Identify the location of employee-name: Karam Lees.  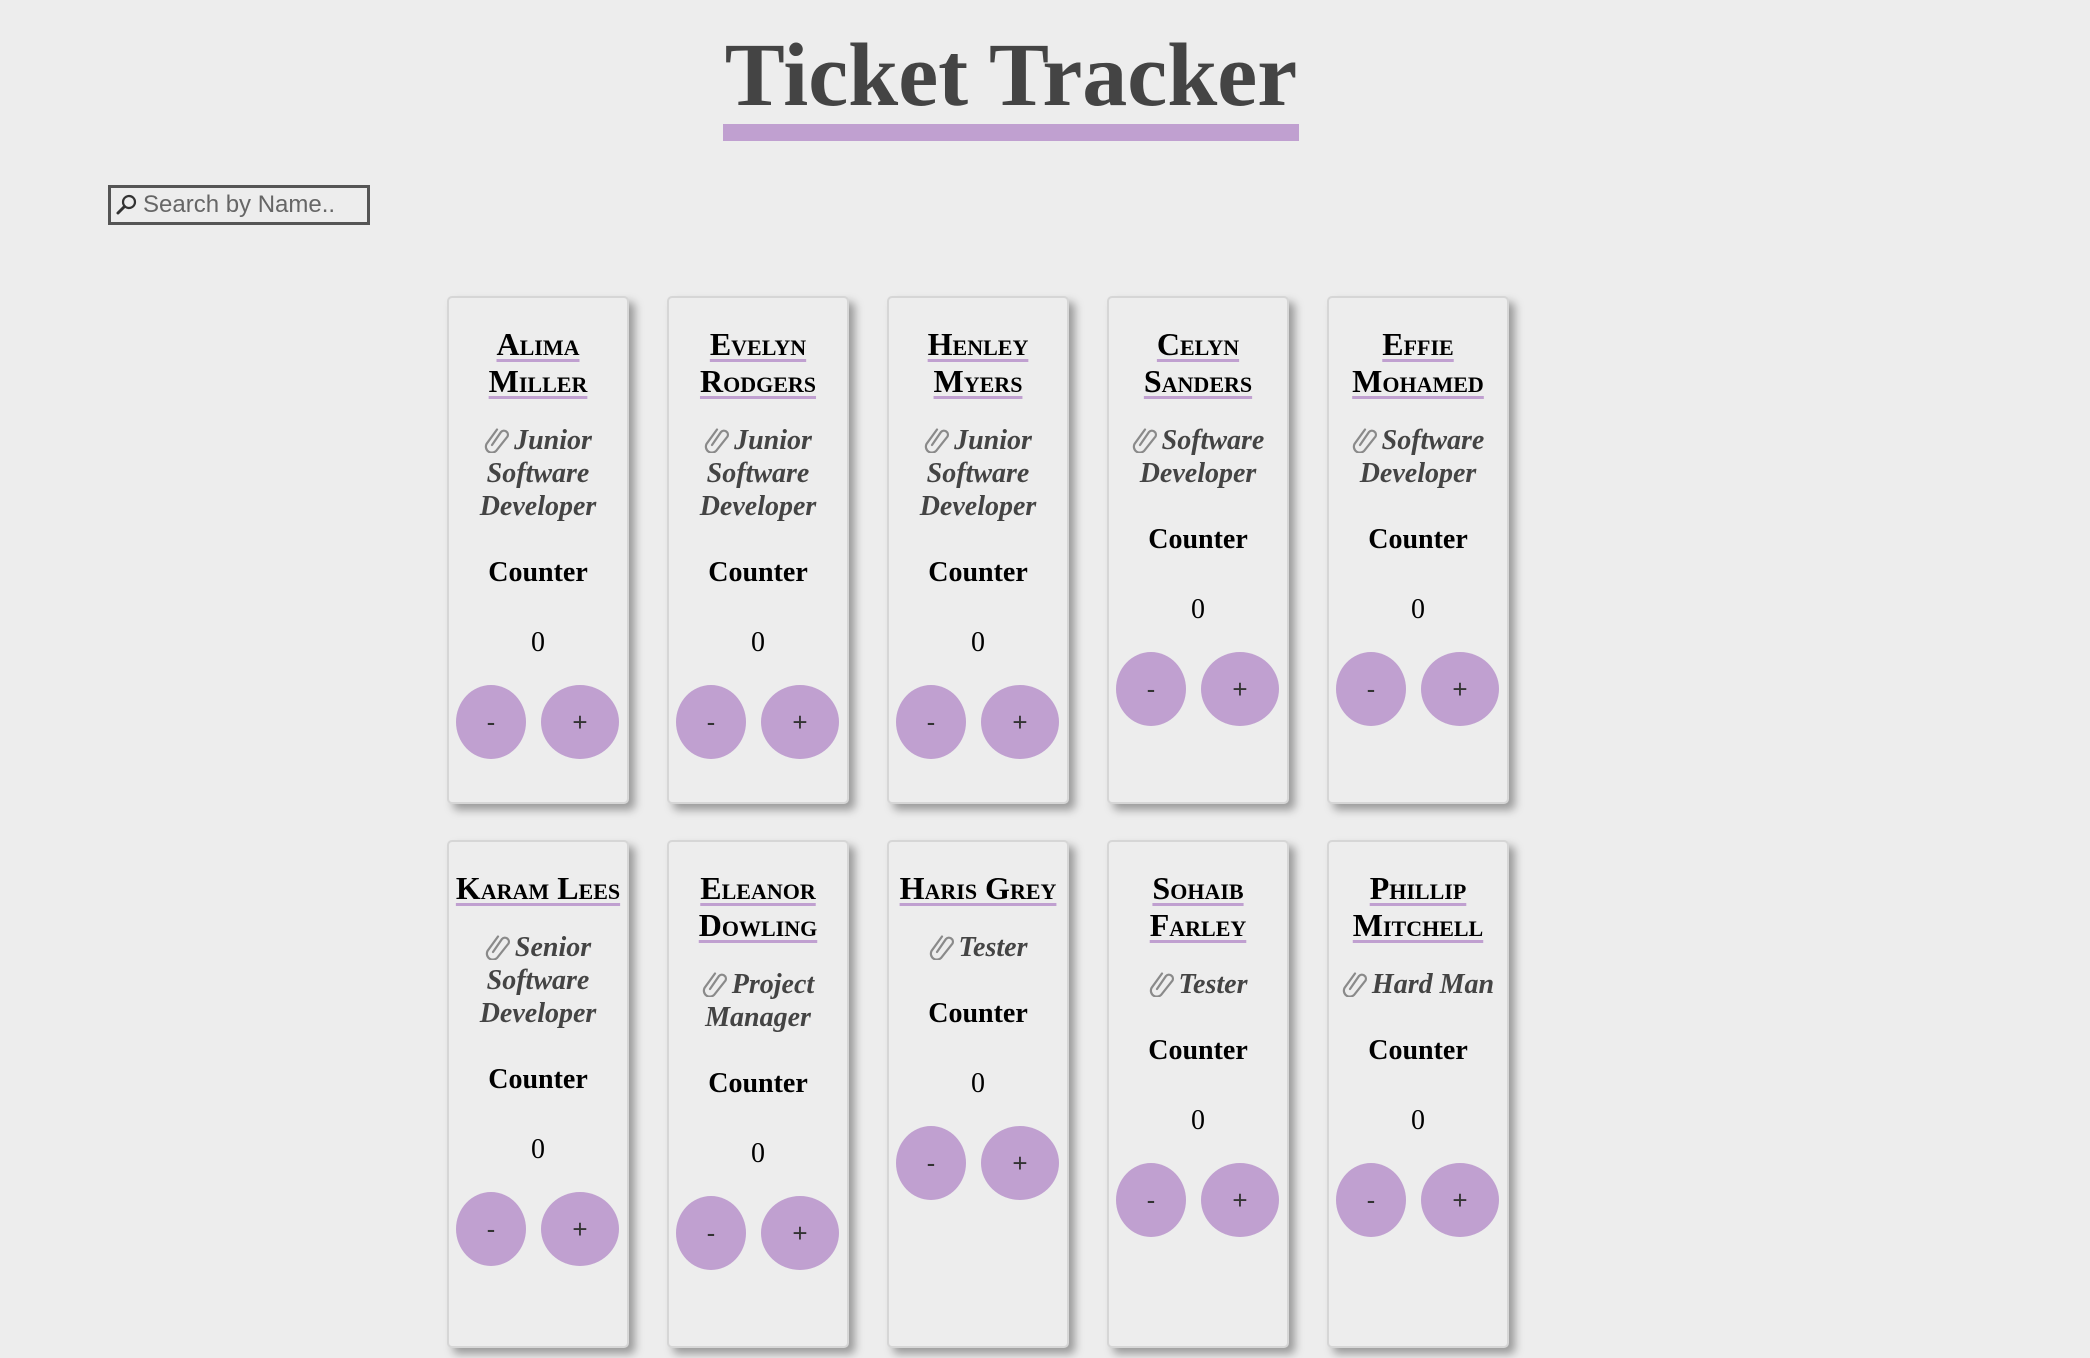
(538, 888).